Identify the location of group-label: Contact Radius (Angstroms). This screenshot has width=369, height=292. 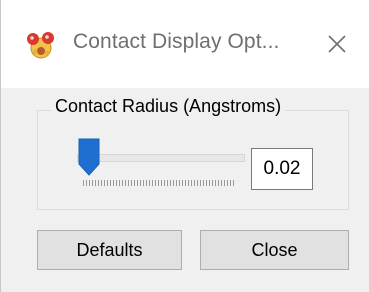
(168, 106).